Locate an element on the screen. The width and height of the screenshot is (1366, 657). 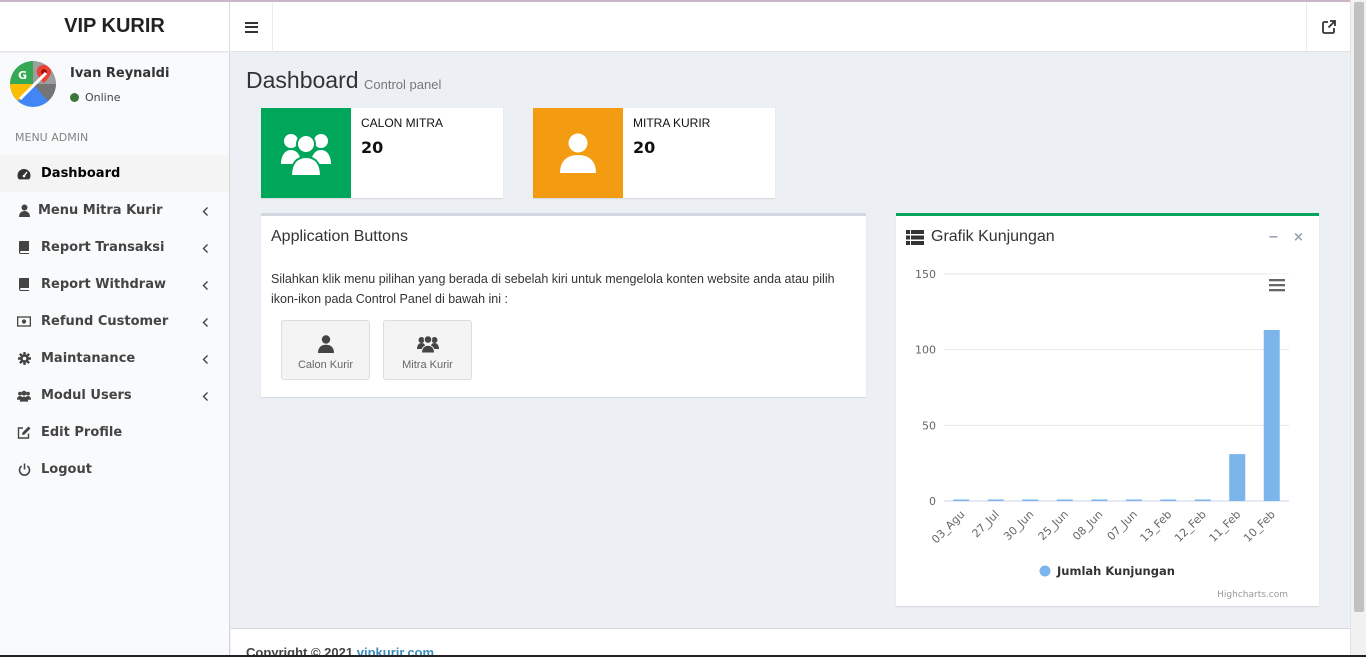
infobox-label: CALON MITRA is located at coordinates (402, 123).